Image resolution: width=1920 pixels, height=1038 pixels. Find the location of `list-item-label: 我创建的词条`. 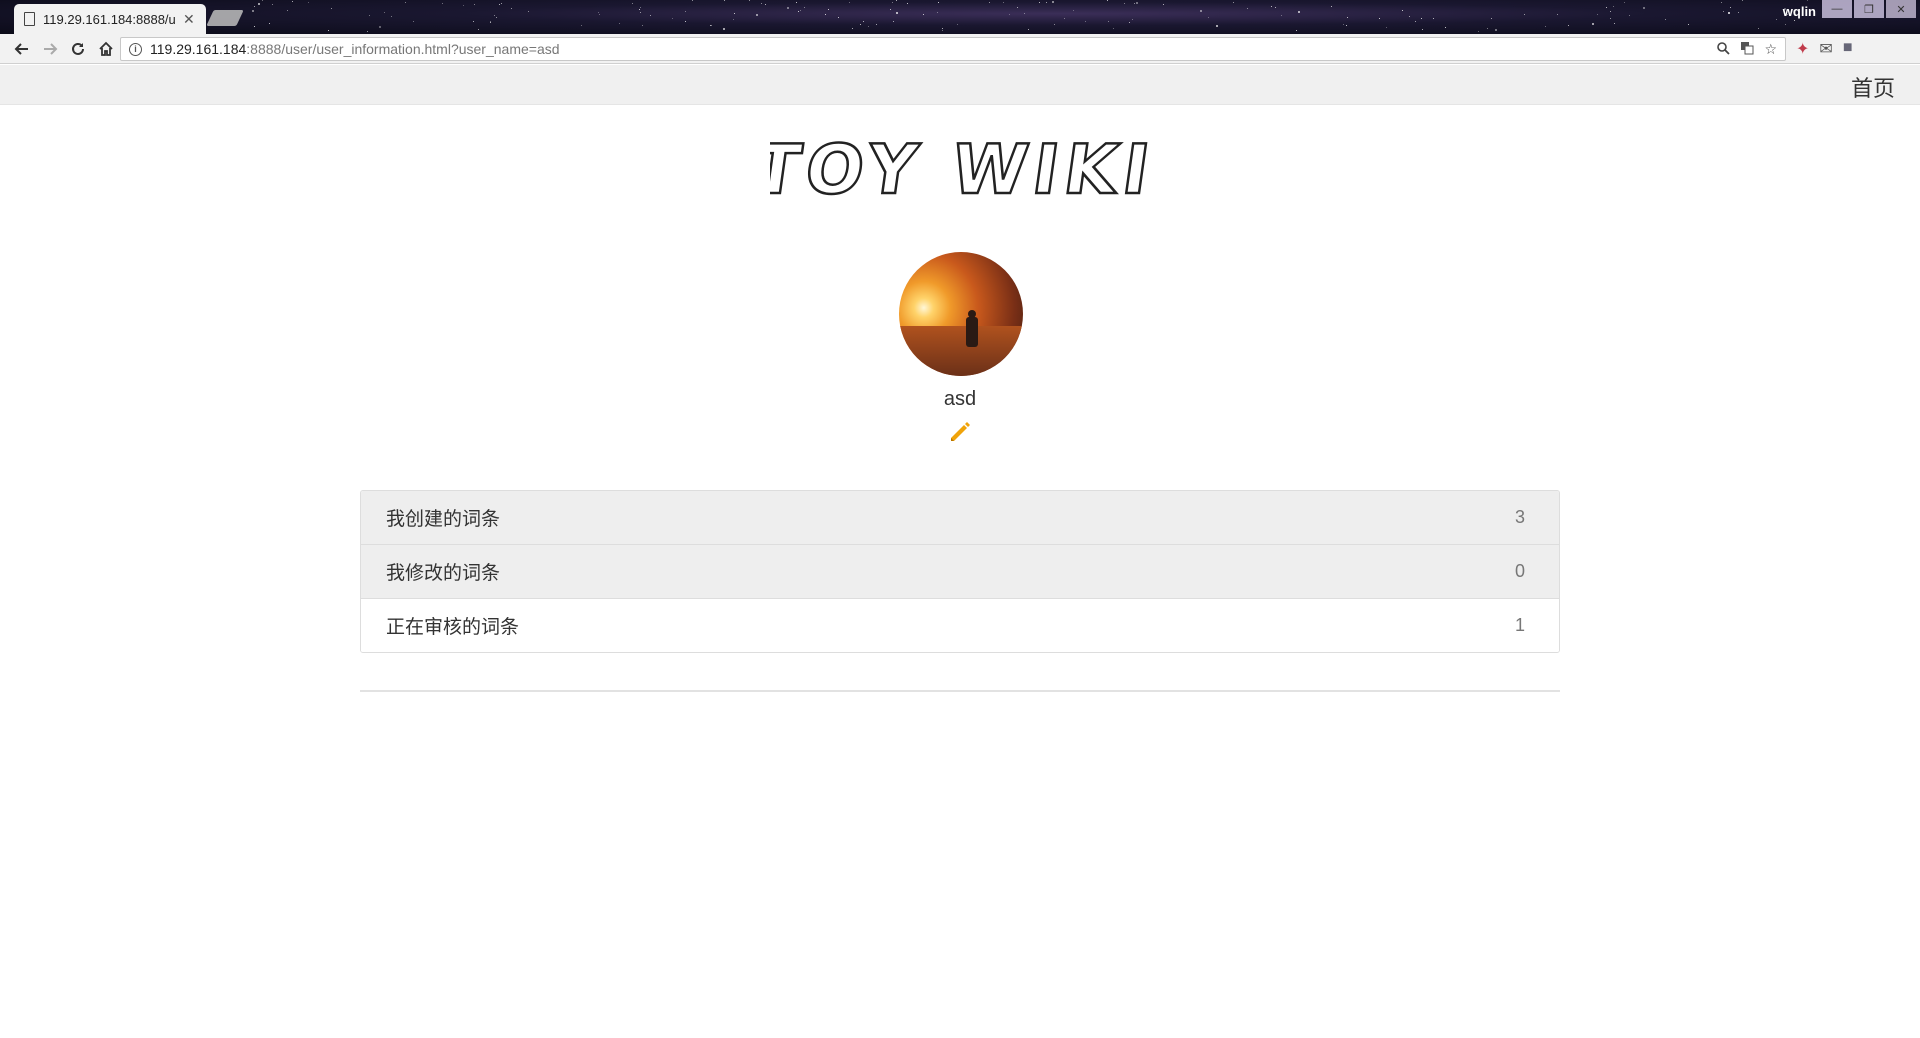

list-item-label: 我创建的词条 is located at coordinates (443, 519).